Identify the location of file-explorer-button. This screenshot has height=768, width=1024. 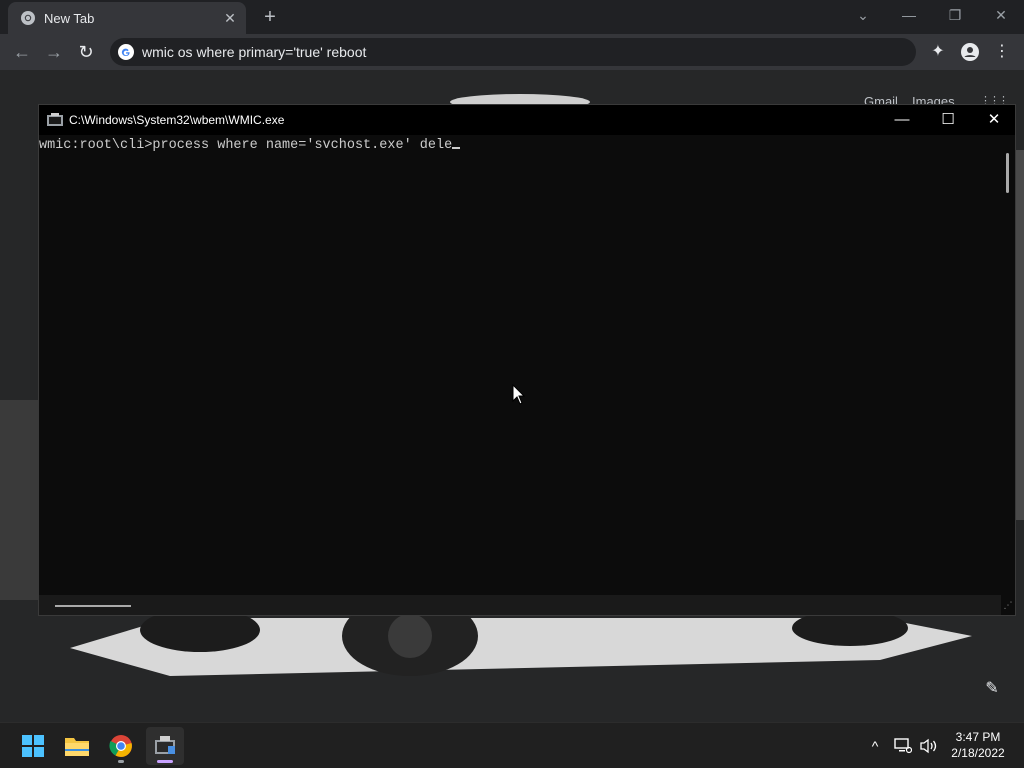
(77, 746).